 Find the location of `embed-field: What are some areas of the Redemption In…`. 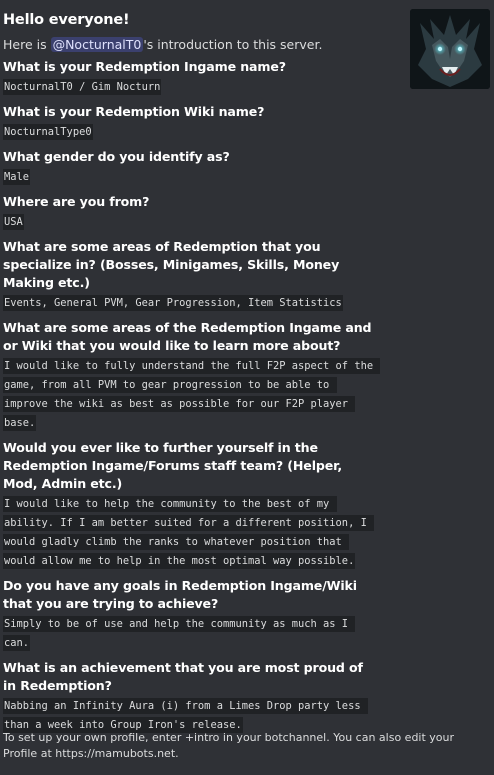

embed-field: What are some areas of the Redemption In… is located at coordinates (248, 376).